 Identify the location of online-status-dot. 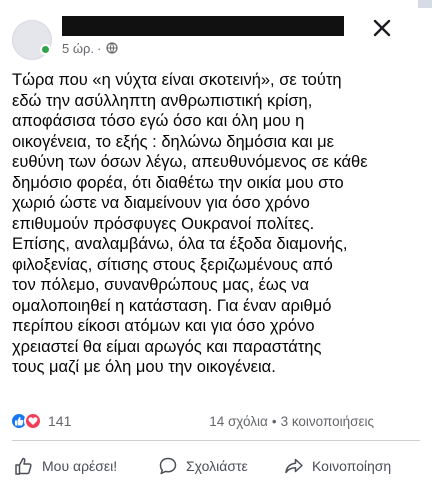
(45, 49).